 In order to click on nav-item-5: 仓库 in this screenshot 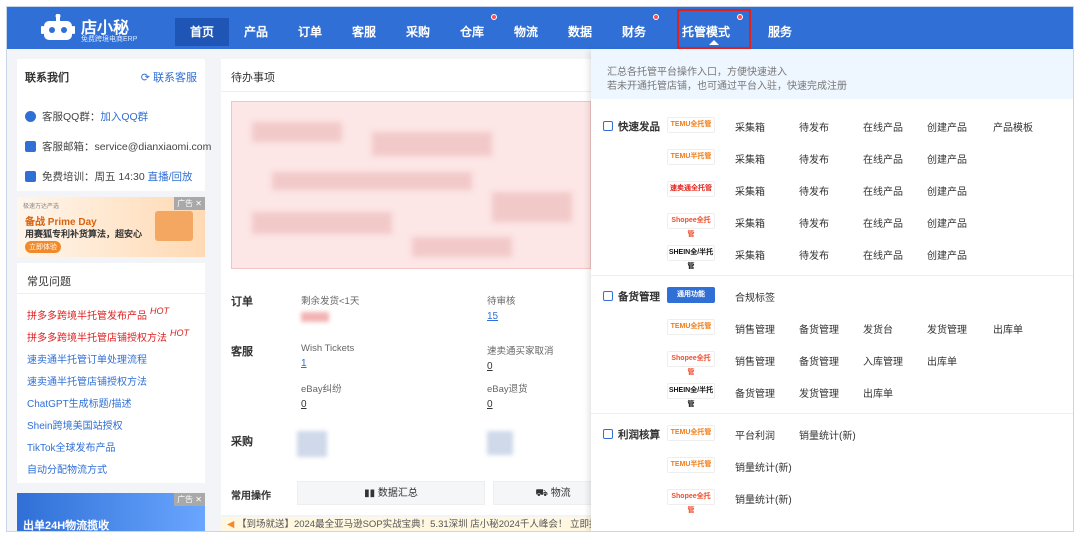, I will do `click(472, 32)`.